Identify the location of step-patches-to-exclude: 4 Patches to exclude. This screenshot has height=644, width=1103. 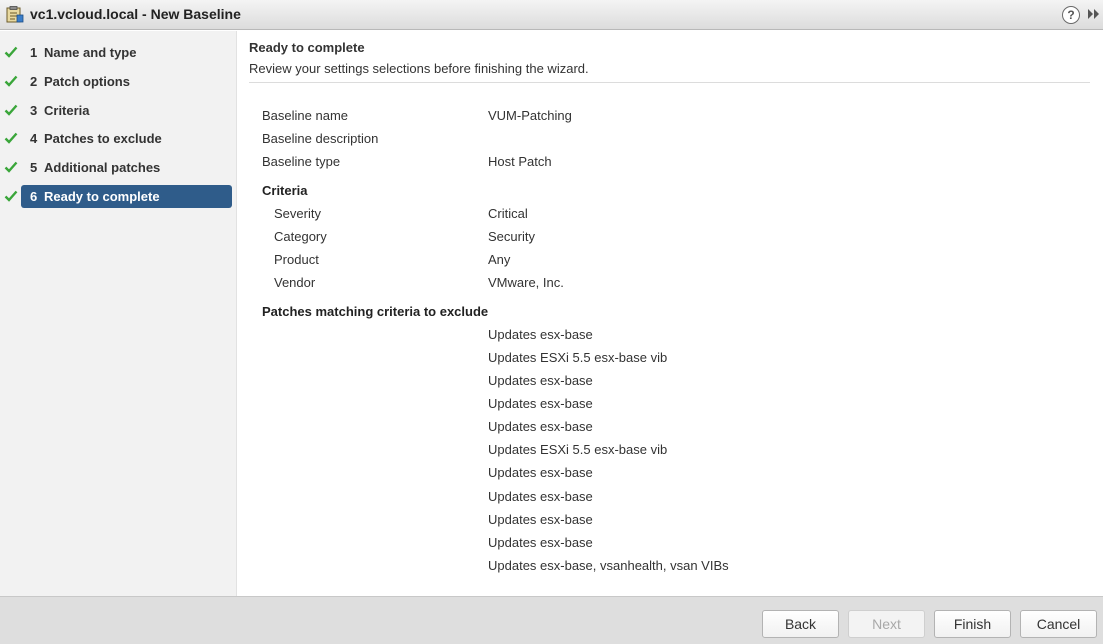
(118, 139).